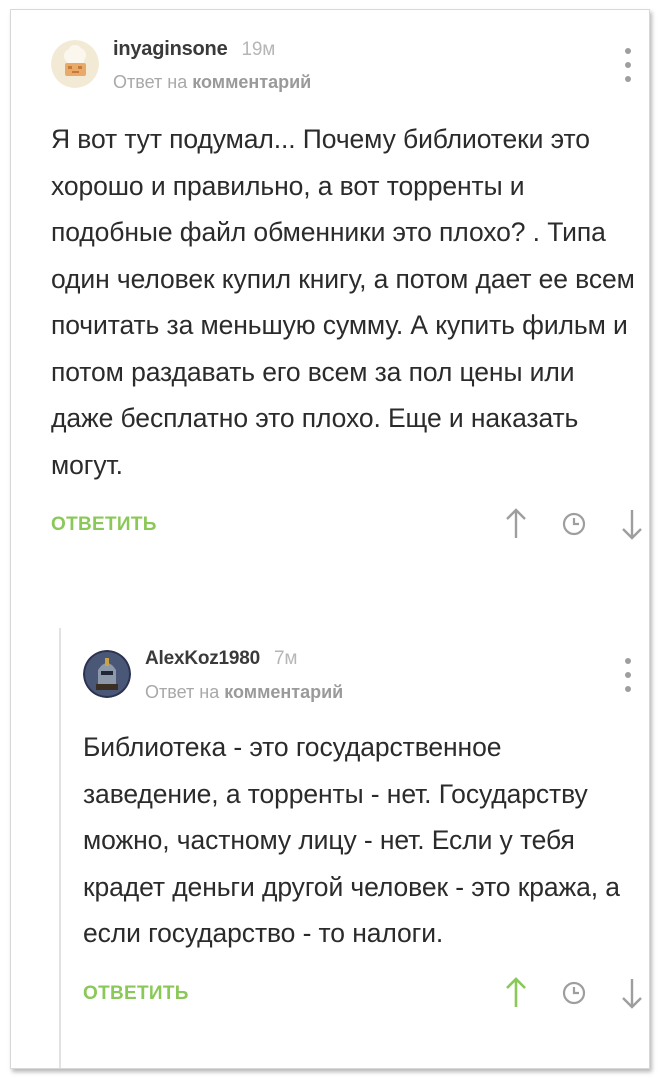 Image resolution: width=660 pixels, height=1078 pixels. I want to click on author-name: AlexKoz1980 7м, so click(221, 659).